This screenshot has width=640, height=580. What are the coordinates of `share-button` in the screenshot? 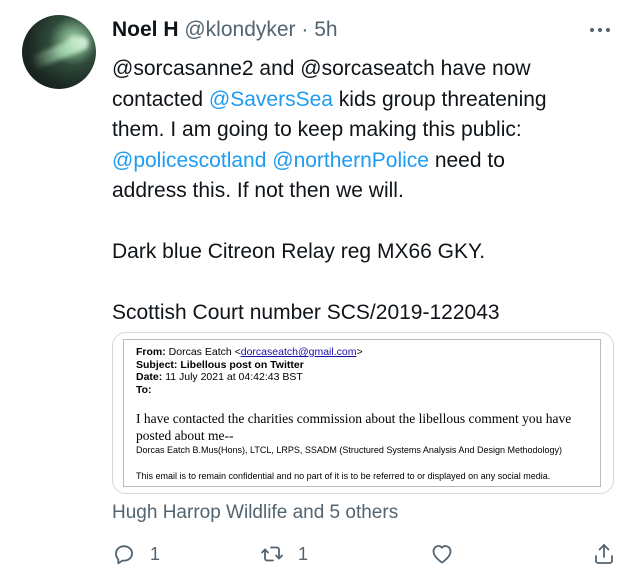 It's located at (604, 554).